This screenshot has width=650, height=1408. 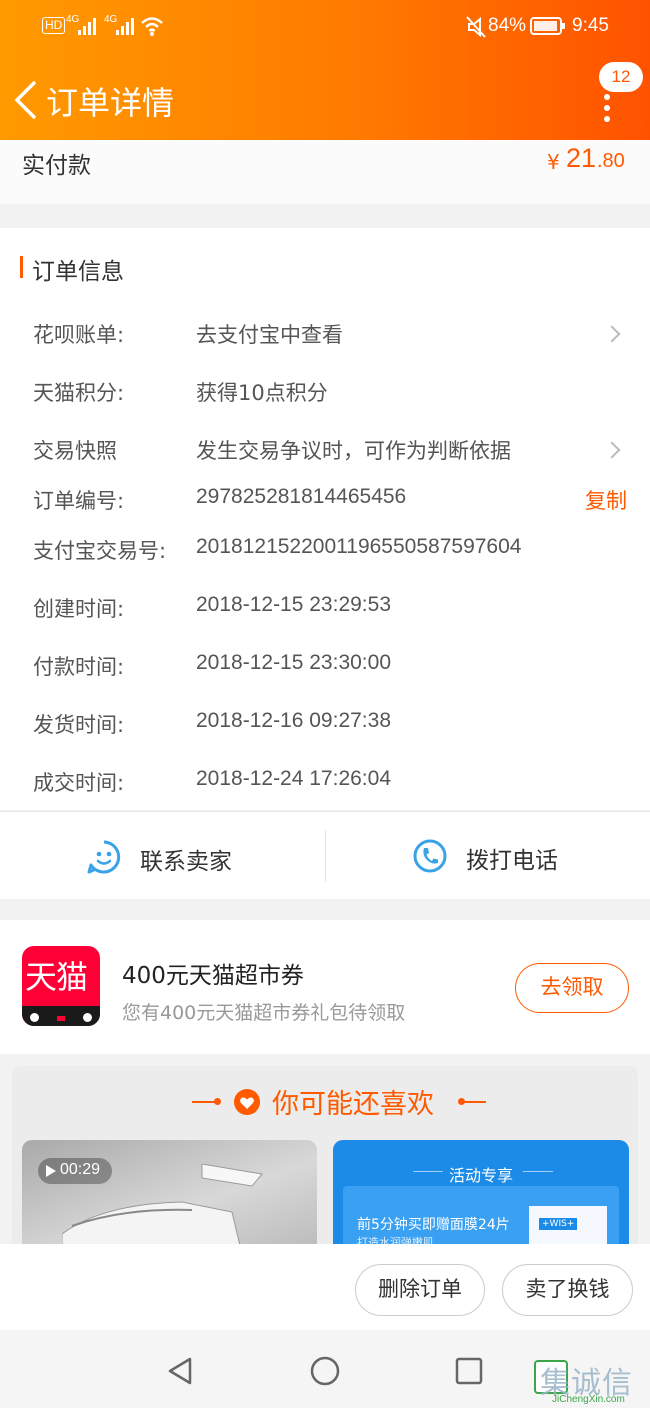 I want to click on huabei-bill-row: 花呗账单: 去支付宝中查看, so click(x=325, y=336).